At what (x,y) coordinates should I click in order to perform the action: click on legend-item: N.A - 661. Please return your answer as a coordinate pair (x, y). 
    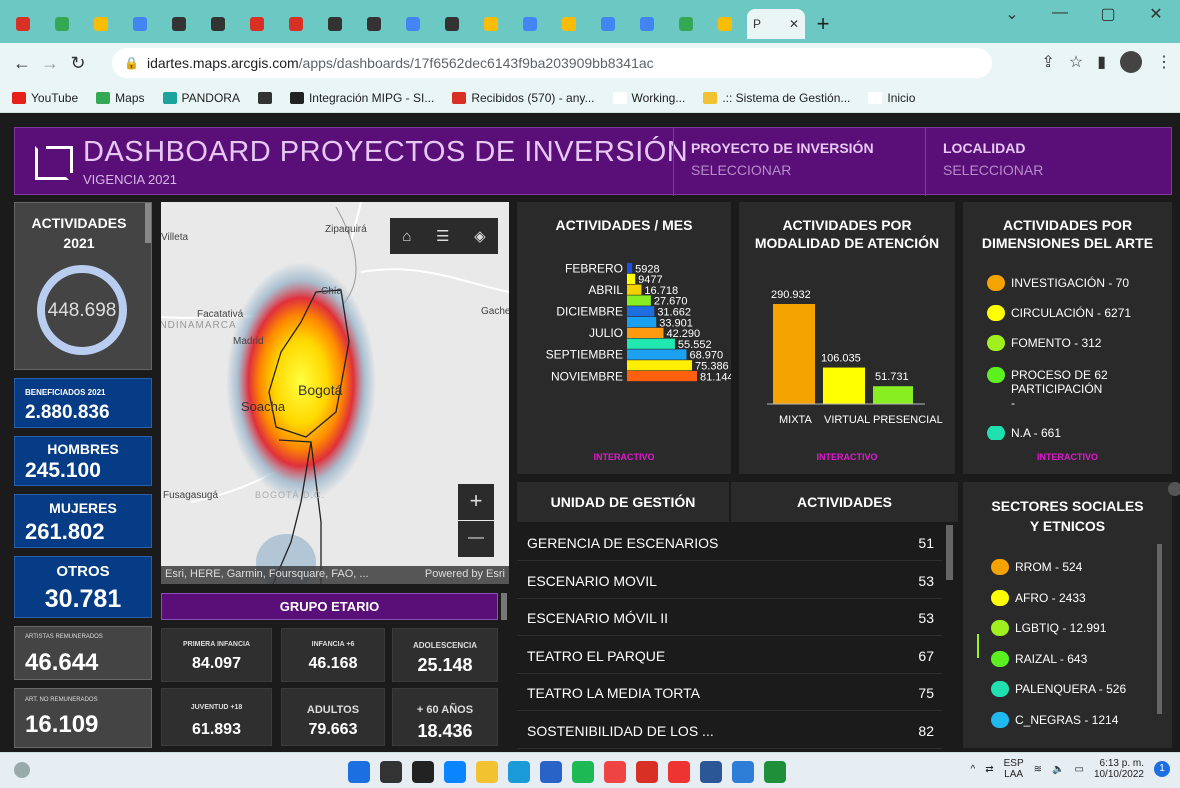
    Looking at the image, I should click on (1024, 433).